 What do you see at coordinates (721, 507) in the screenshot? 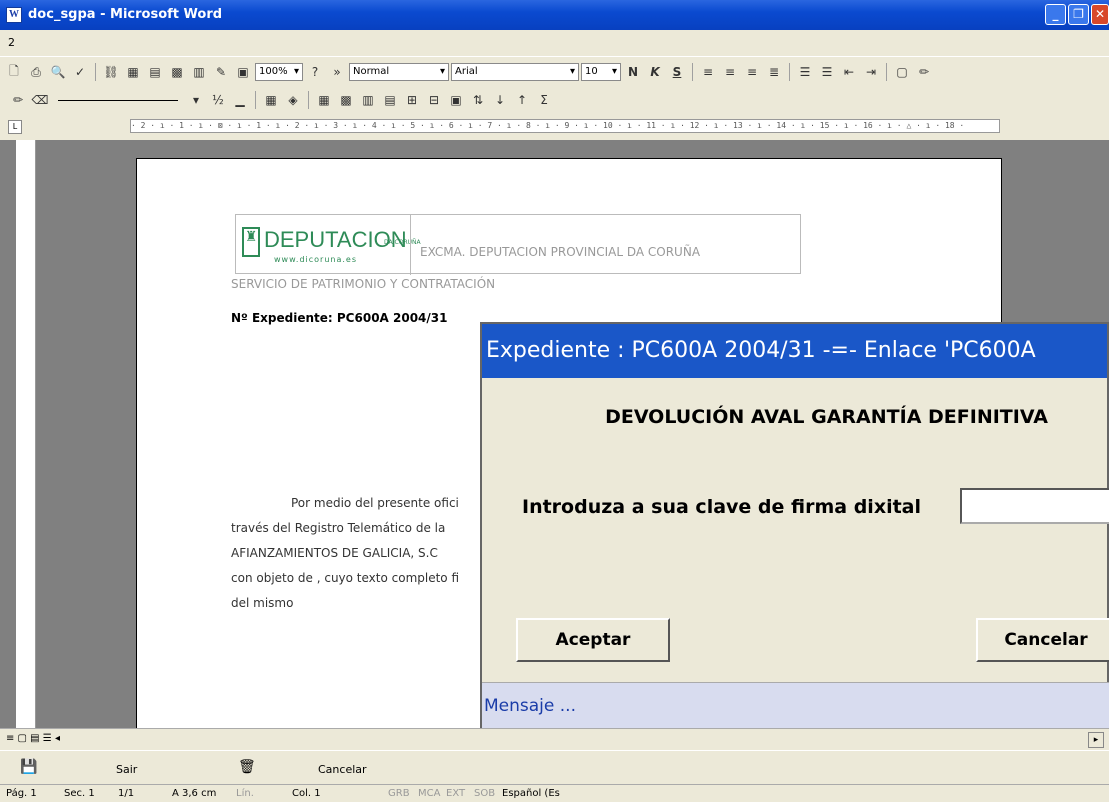
I see `signature-prompt: Introduza a sua clave de firma dixital` at bounding box center [721, 507].